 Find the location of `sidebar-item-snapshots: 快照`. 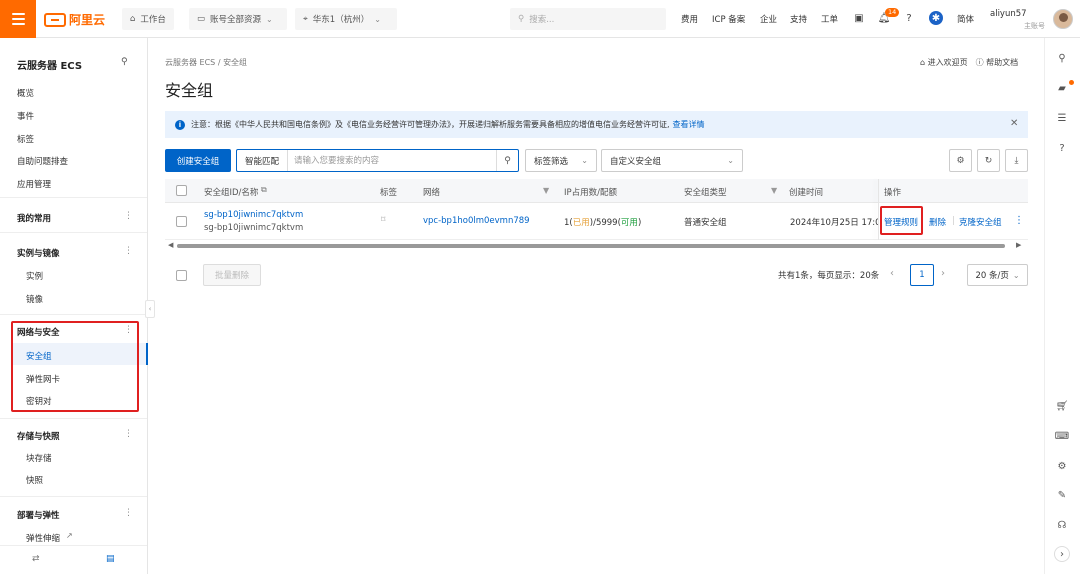

sidebar-item-snapshots: 快照 is located at coordinates (34, 480).